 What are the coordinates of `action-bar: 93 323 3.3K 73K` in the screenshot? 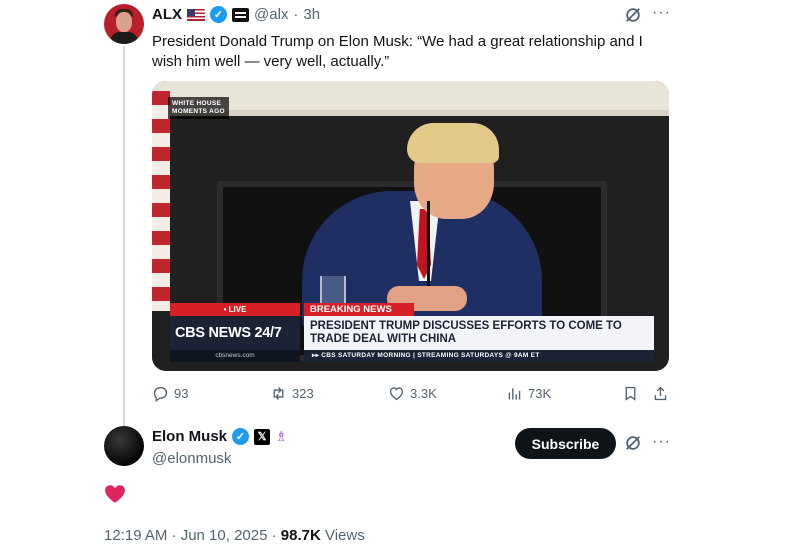 It's located at (411, 395).